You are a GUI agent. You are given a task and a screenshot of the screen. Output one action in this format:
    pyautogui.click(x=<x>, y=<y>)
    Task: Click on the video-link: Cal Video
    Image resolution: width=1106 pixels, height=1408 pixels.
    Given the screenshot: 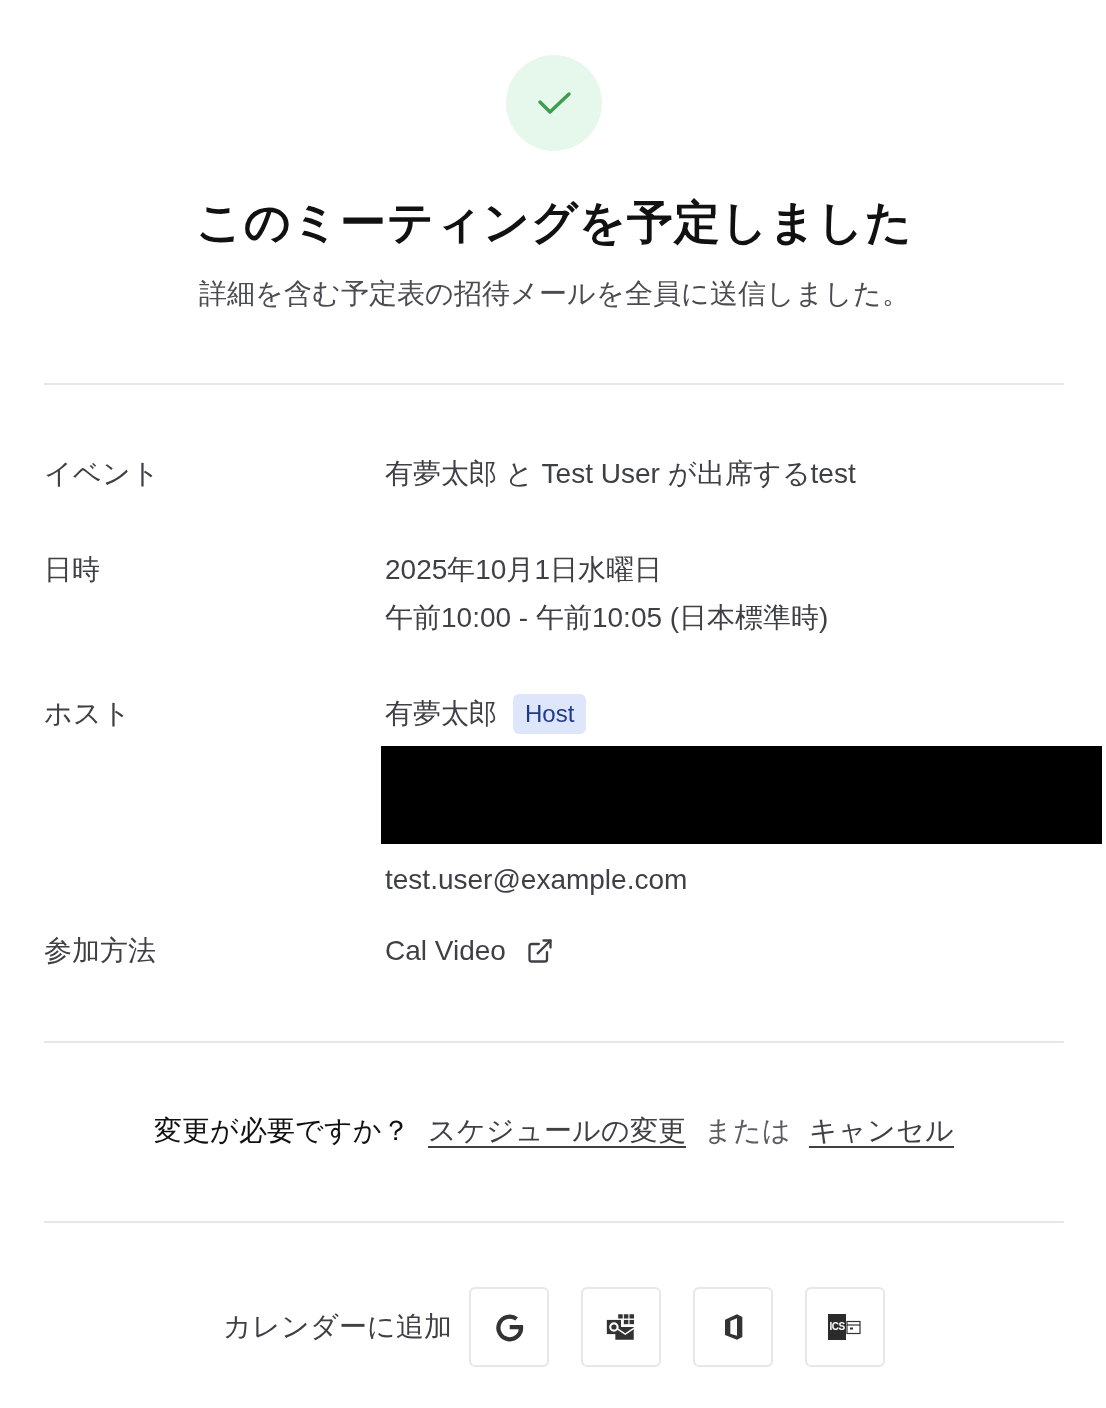 What is the action you would take?
    pyautogui.click(x=469, y=951)
    